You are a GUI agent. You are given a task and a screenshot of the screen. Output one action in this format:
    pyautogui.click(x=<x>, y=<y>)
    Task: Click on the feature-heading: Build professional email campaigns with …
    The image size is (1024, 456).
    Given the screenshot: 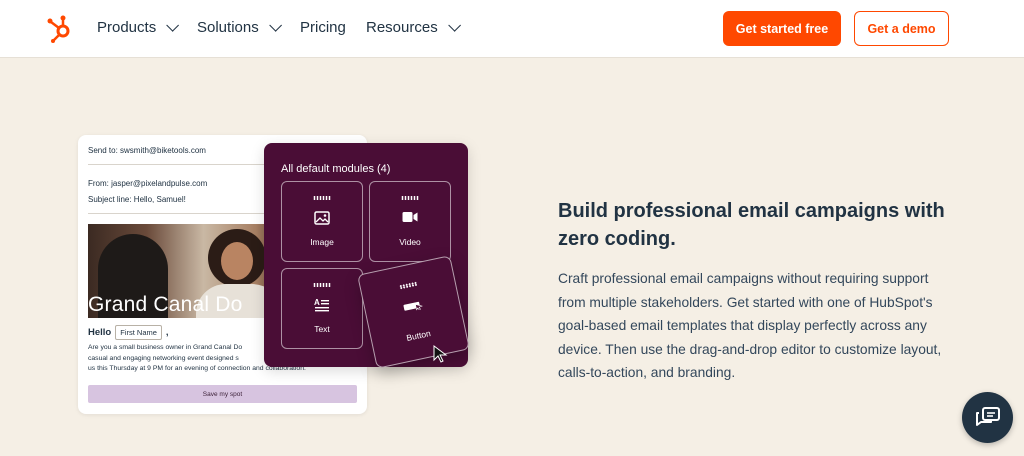 What is the action you would take?
    pyautogui.click(x=751, y=225)
    